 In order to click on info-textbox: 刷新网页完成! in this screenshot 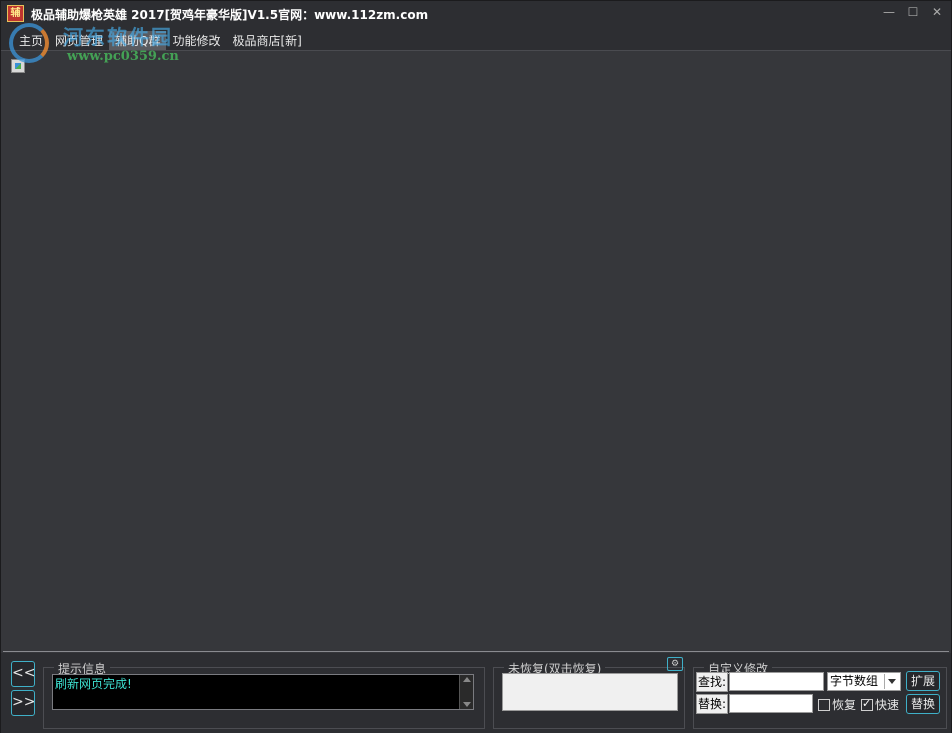, I will do `click(263, 692)`.